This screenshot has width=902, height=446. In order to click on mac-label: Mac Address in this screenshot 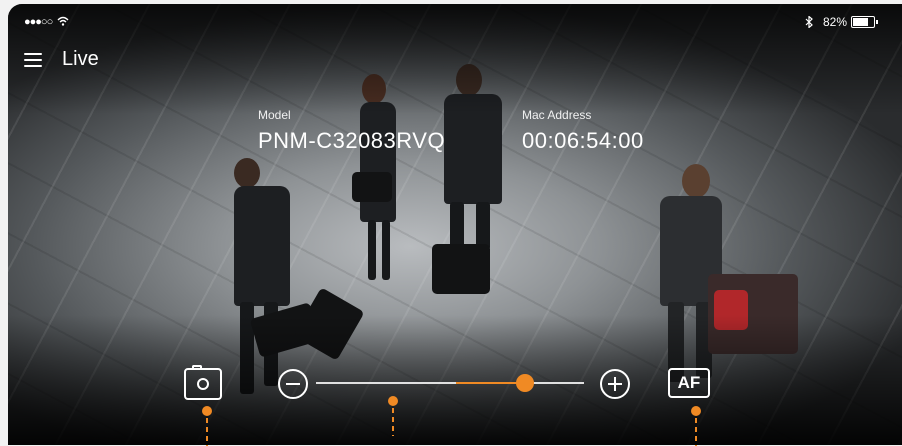, I will do `click(557, 115)`.